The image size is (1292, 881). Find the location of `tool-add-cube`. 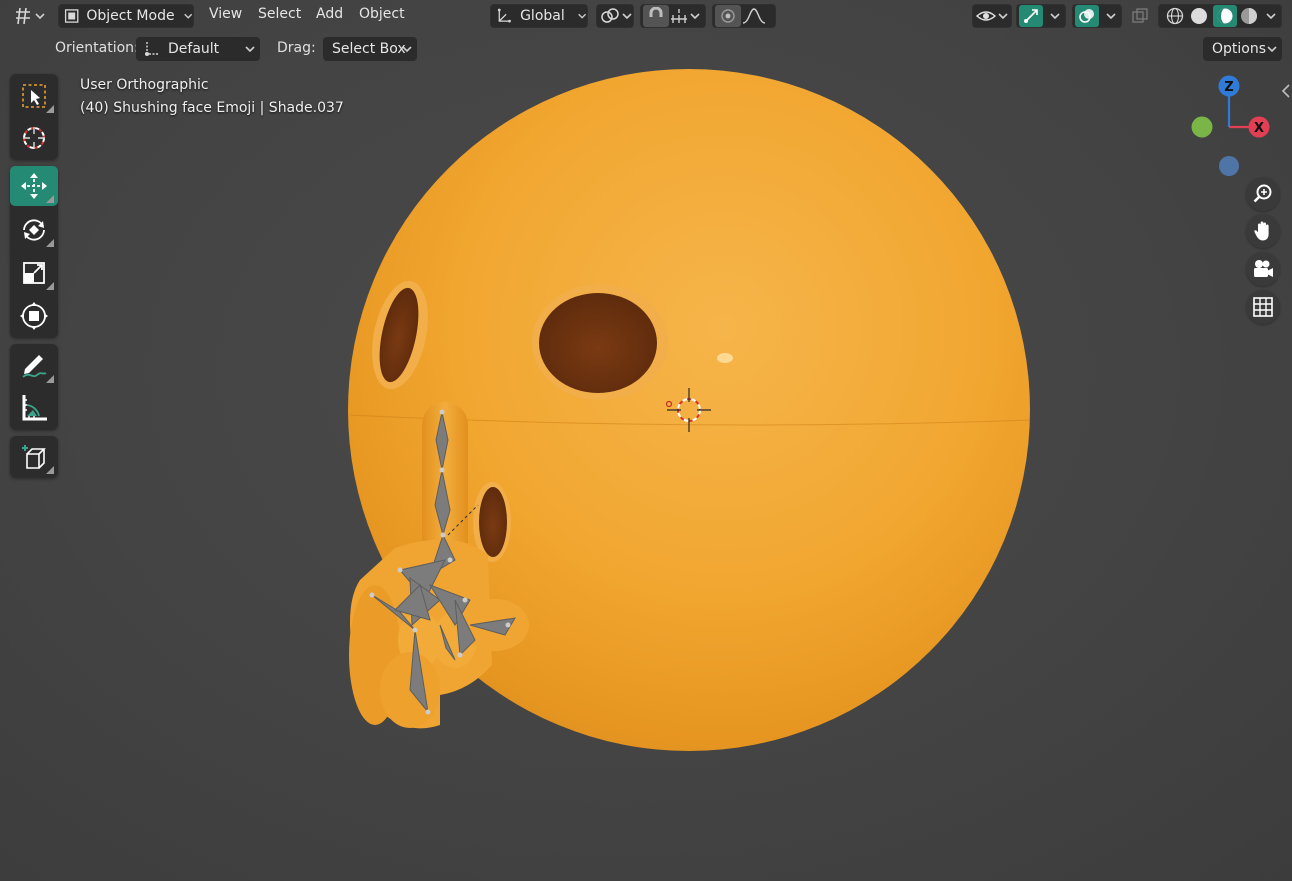

tool-add-cube is located at coordinates (34, 457).